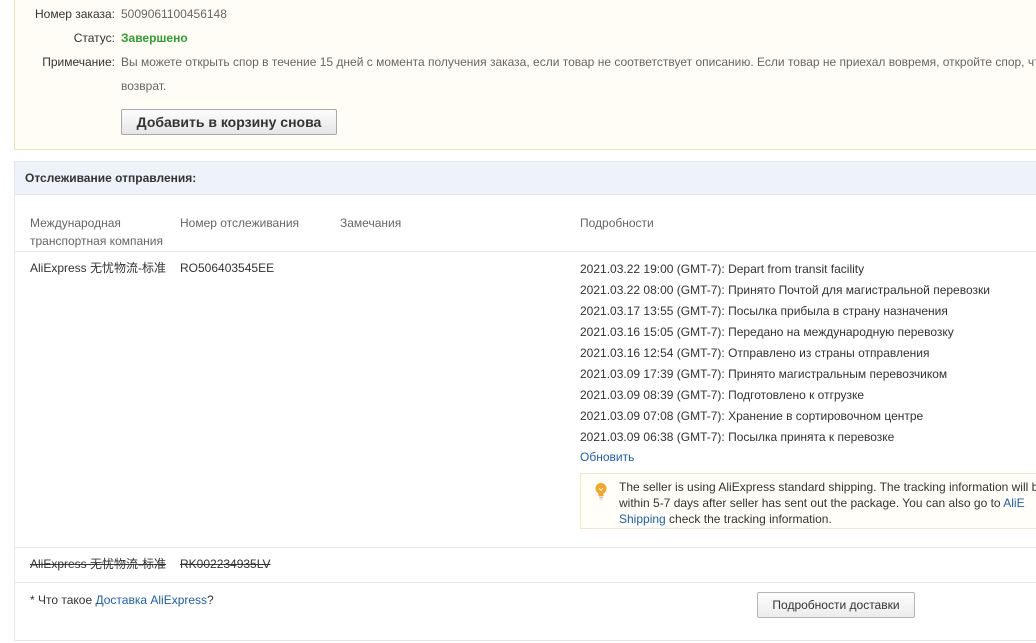 This screenshot has height=643, width=1036. What do you see at coordinates (525, 251) in the screenshot?
I see `header-divider` at bounding box center [525, 251].